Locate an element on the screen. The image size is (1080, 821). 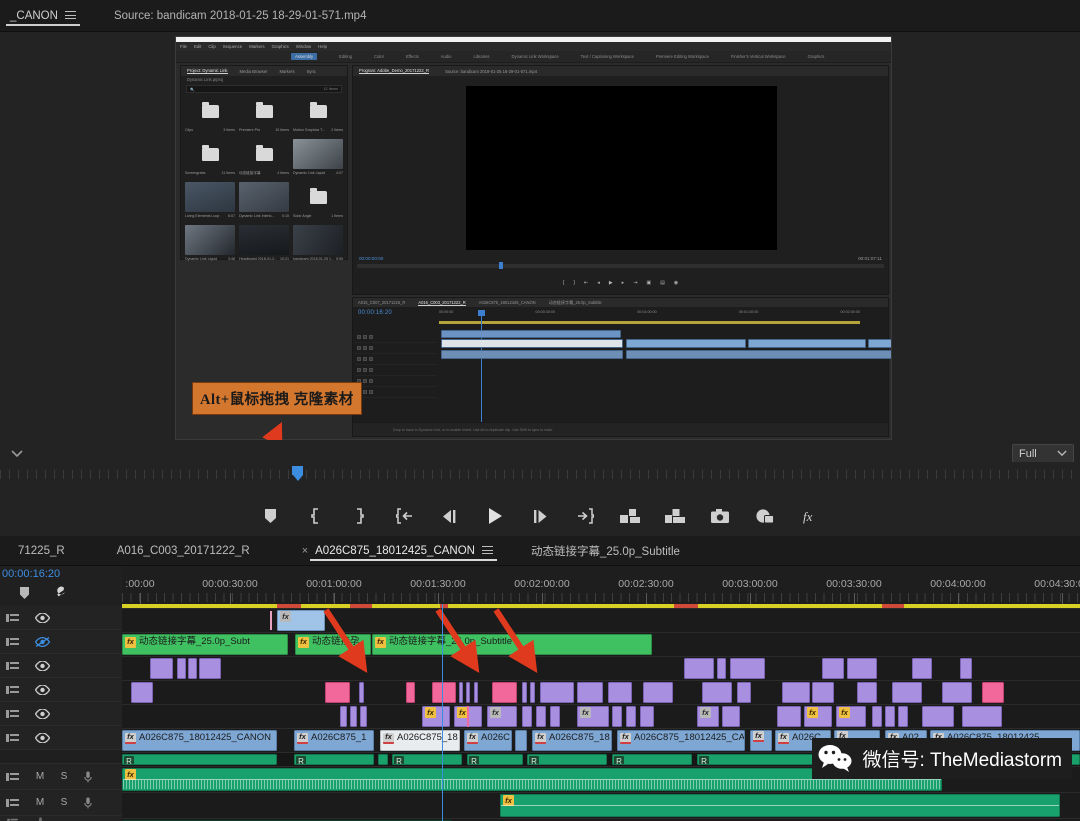
sequence-tab-1: A016_C003_20171222_R is located at coordinates (183, 551).